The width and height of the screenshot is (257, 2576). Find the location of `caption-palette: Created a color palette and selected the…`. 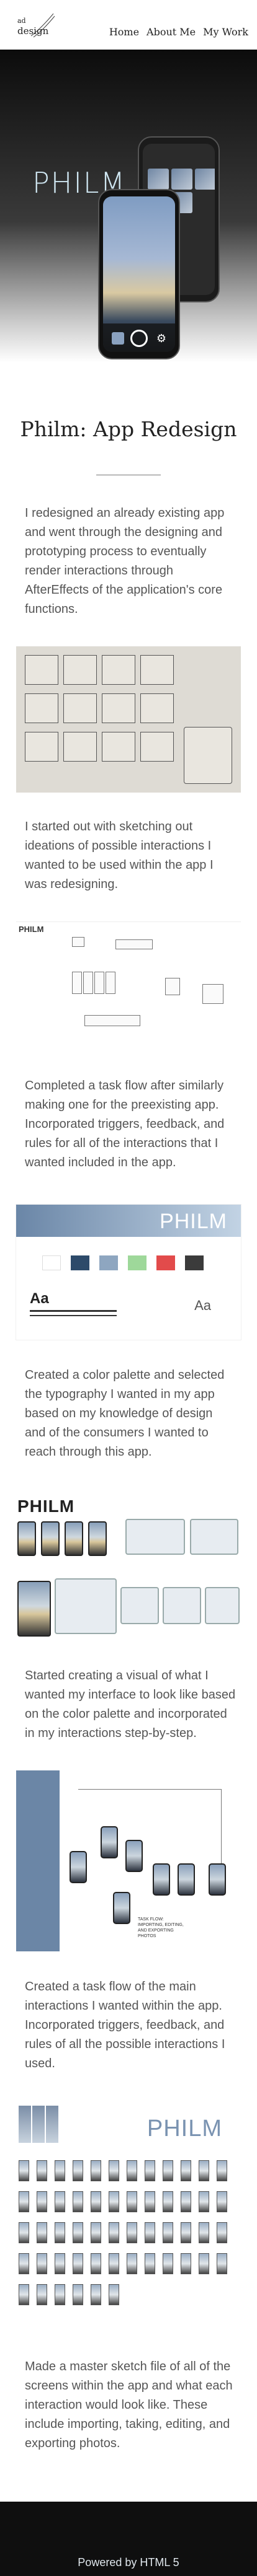

caption-palette: Created a color palette and selected the… is located at coordinates (125, 1414).